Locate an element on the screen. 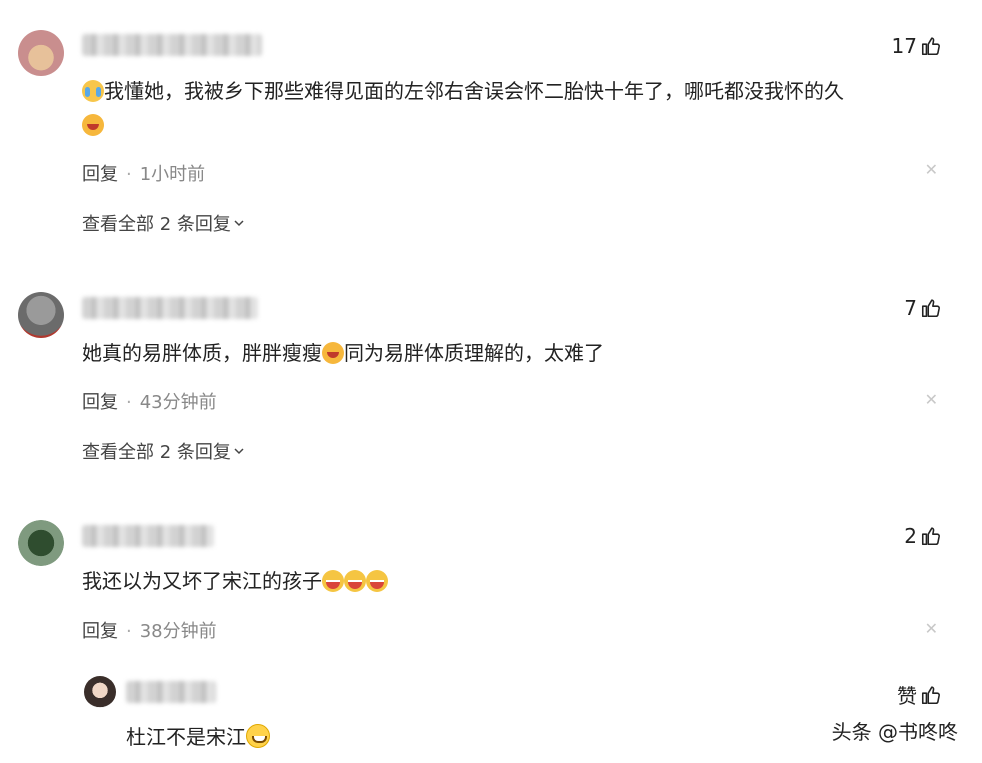  like-count: 17 is located at coordinates (904, 46).